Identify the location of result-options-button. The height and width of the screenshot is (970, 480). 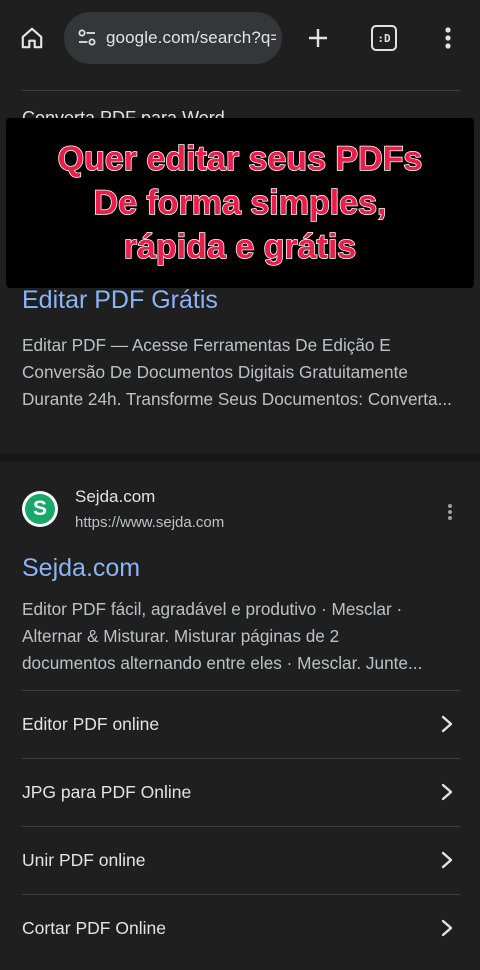
(450, 512).